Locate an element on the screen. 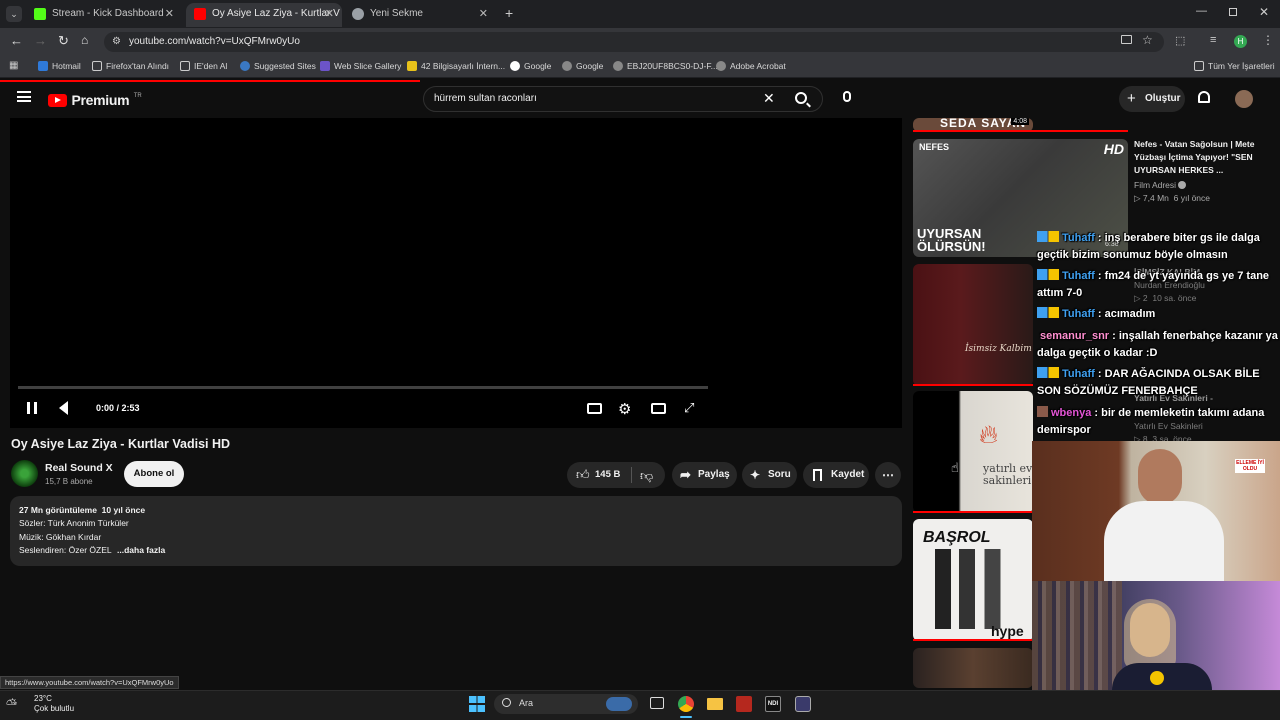 The height and width of the screenshot is (720, 1280). youtube-logo: Premium TR is located at coordinates (95, 101).